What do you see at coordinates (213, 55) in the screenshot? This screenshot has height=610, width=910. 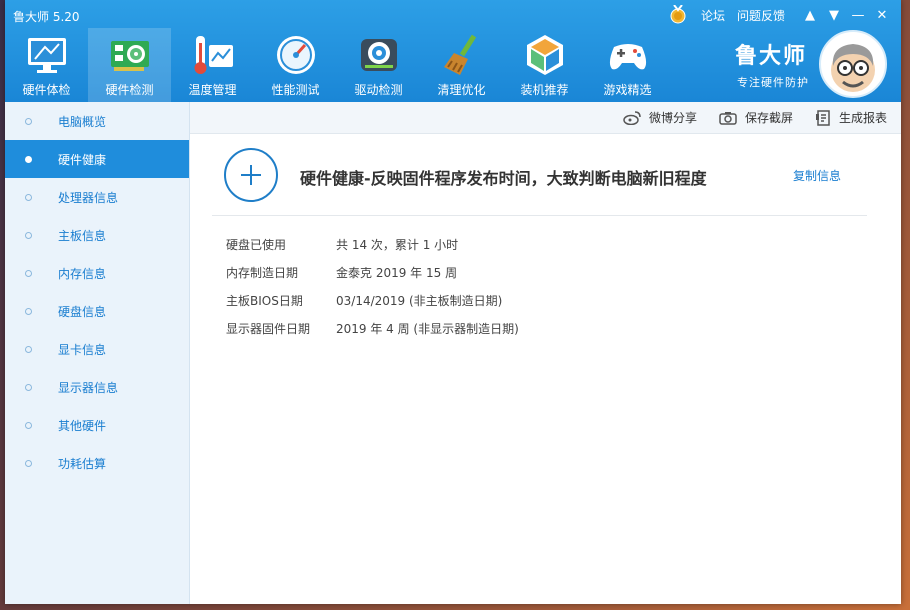 I see `thermometer-icon` at bounding box center [213, 55].